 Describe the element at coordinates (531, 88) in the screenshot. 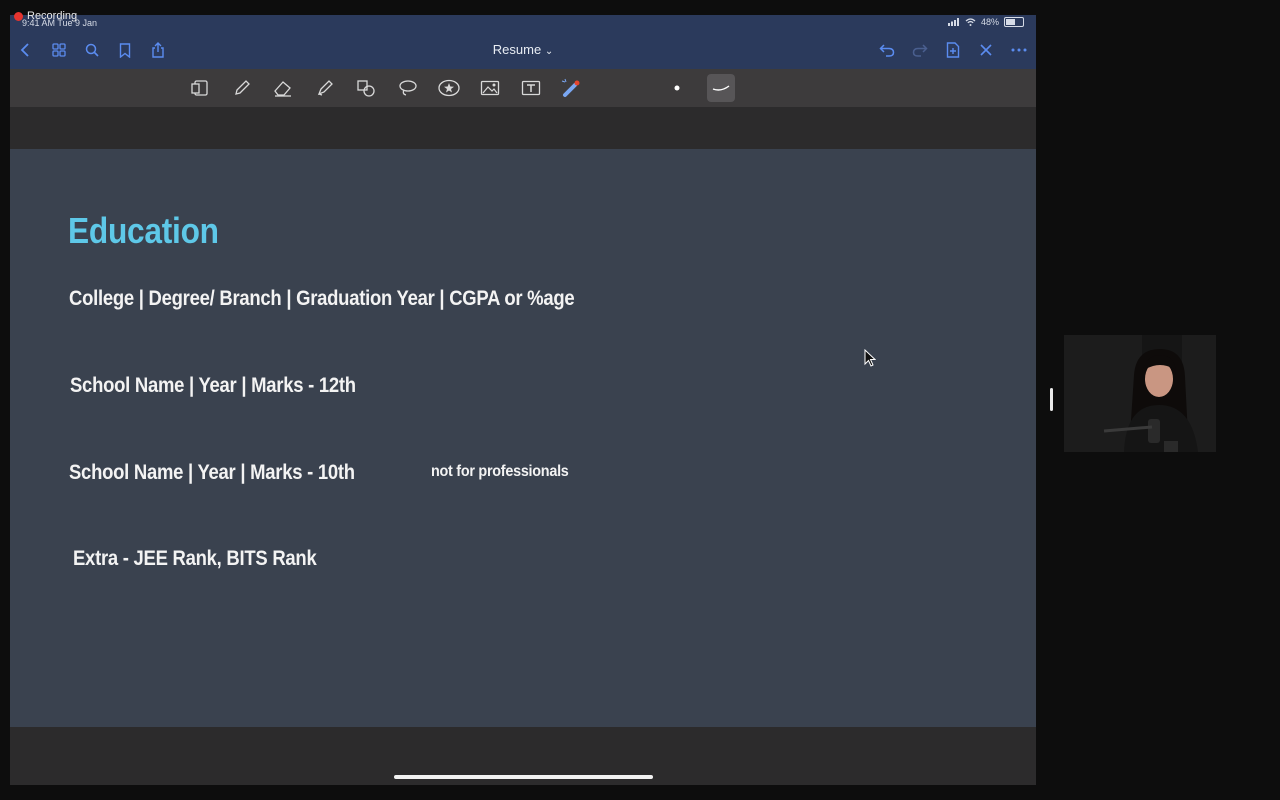

I see `text-icon` at that location.